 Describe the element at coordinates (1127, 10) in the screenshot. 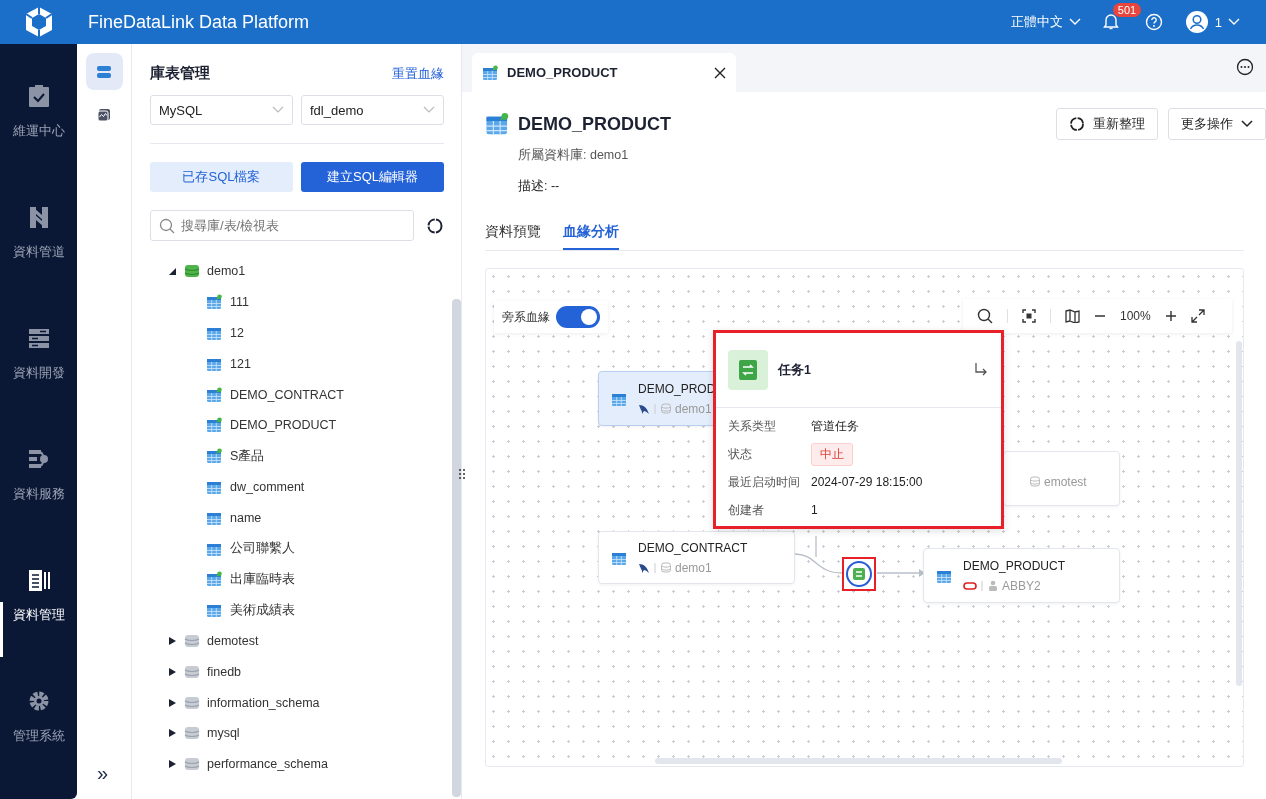

I see `notification-badge: 501` at that location.